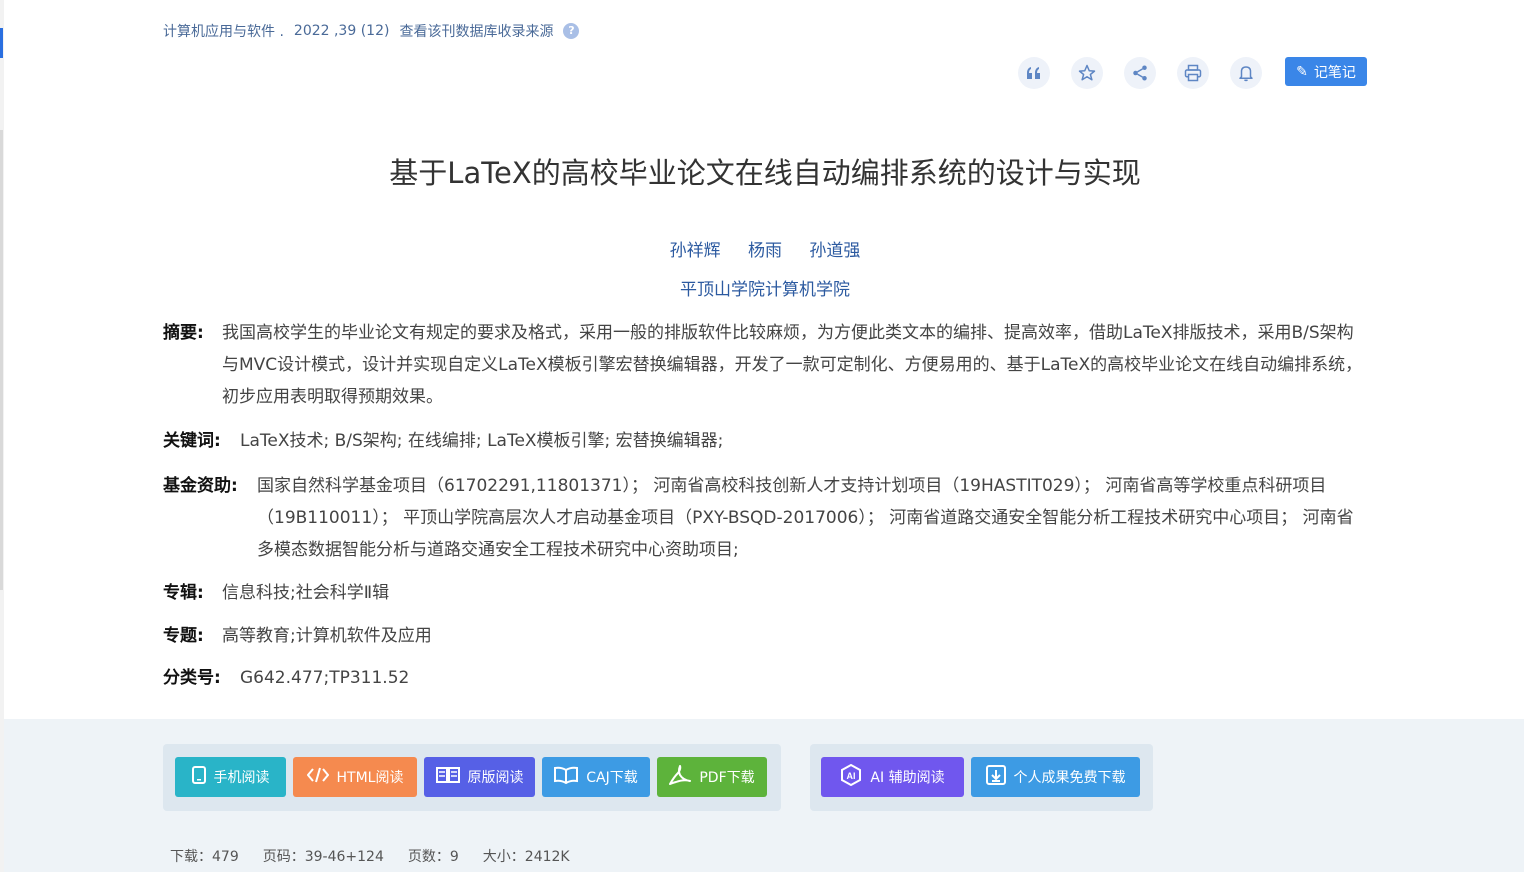 Image resolution: width=1524 pixels, height=872 pixels. I want to click on quote-icon, so click(1034, 73).